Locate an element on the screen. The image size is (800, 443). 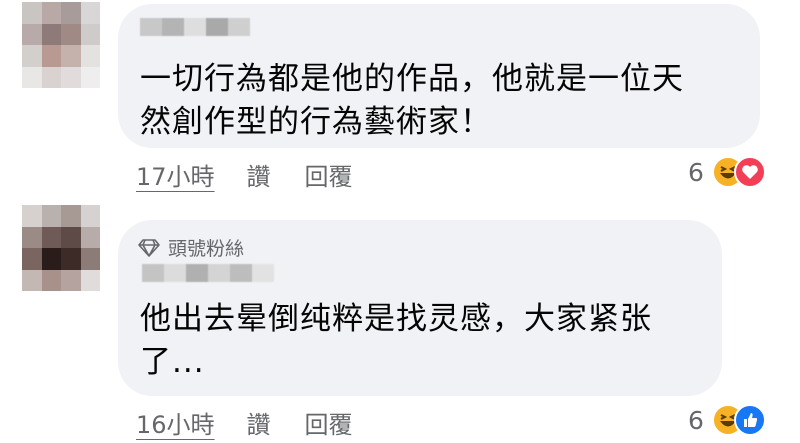
love-icon is located at coordinates (749, 172).